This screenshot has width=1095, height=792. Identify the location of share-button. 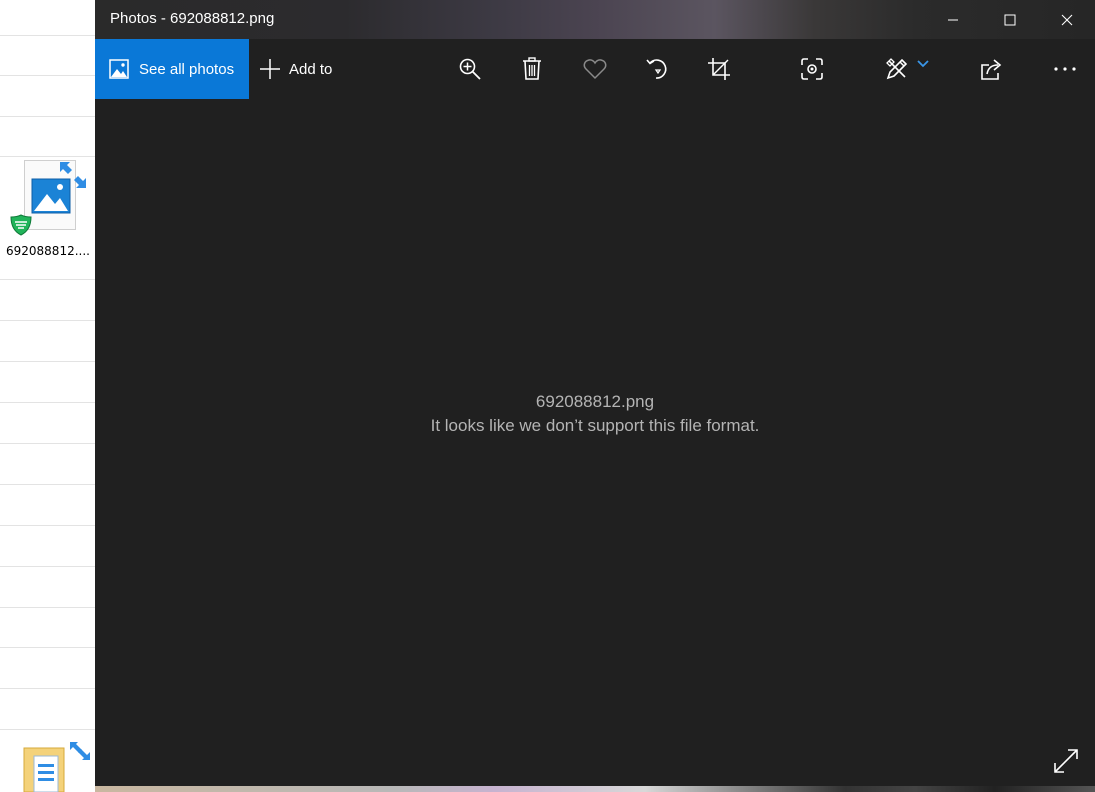
(992, 69).